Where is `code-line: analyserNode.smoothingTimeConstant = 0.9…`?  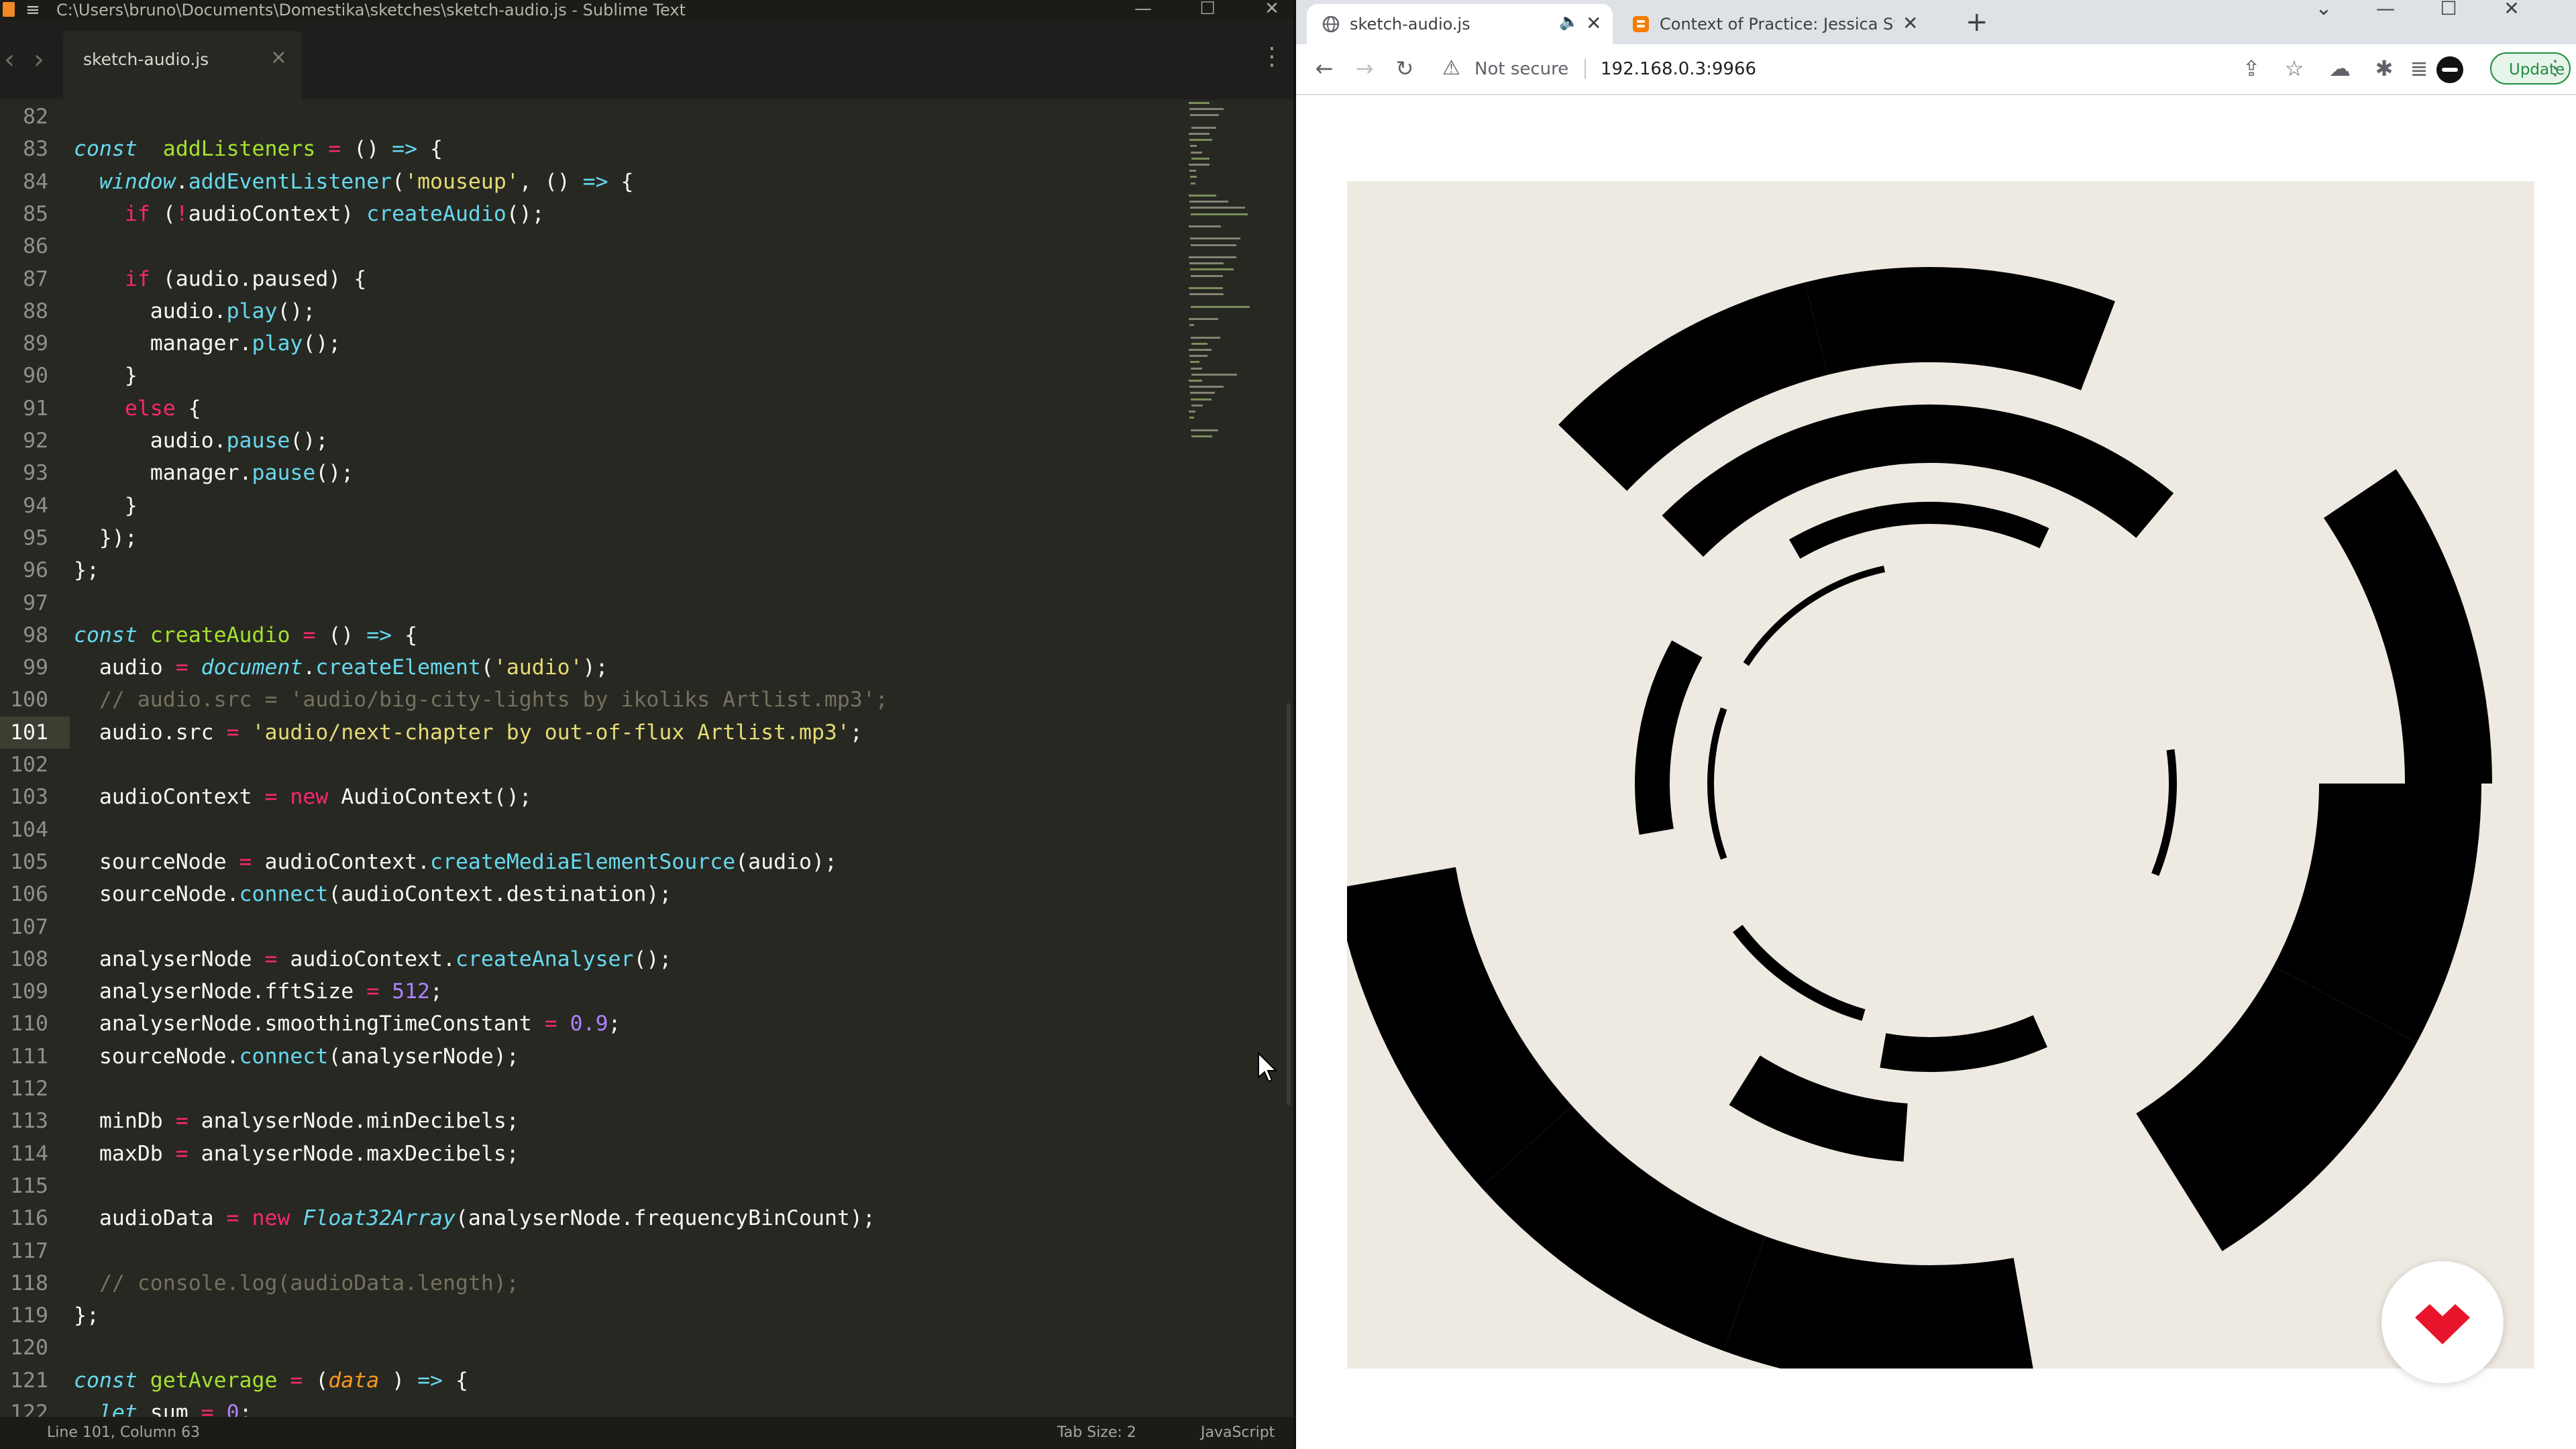
code-line: analyserNode.smoothingTimeConstant = 0.9… is located at coordinates (347, 1024).